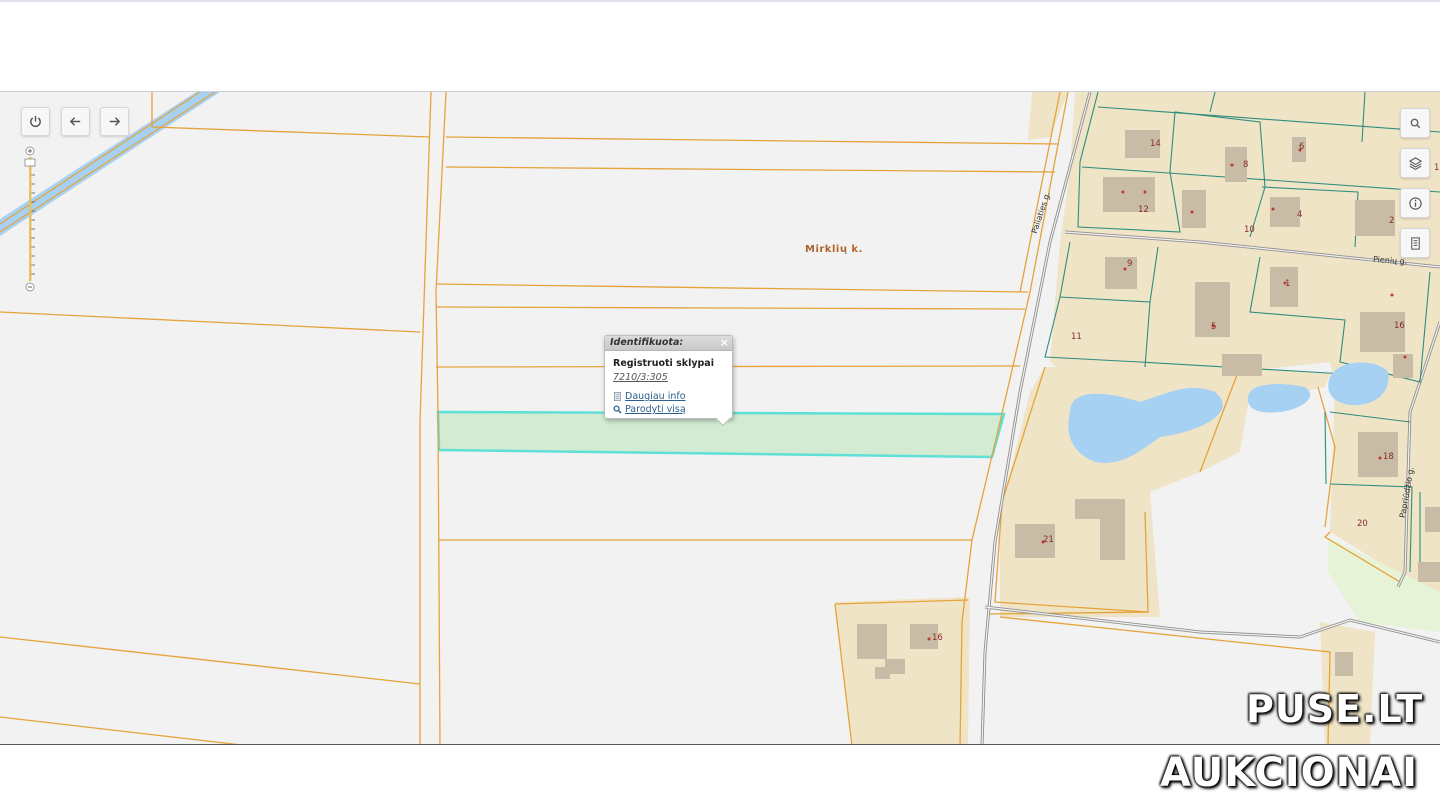 This screenshot has width=1440, height=810. Describe the element at coordinates (617, 396) in the screenshot. I see `document-icon` at that location.